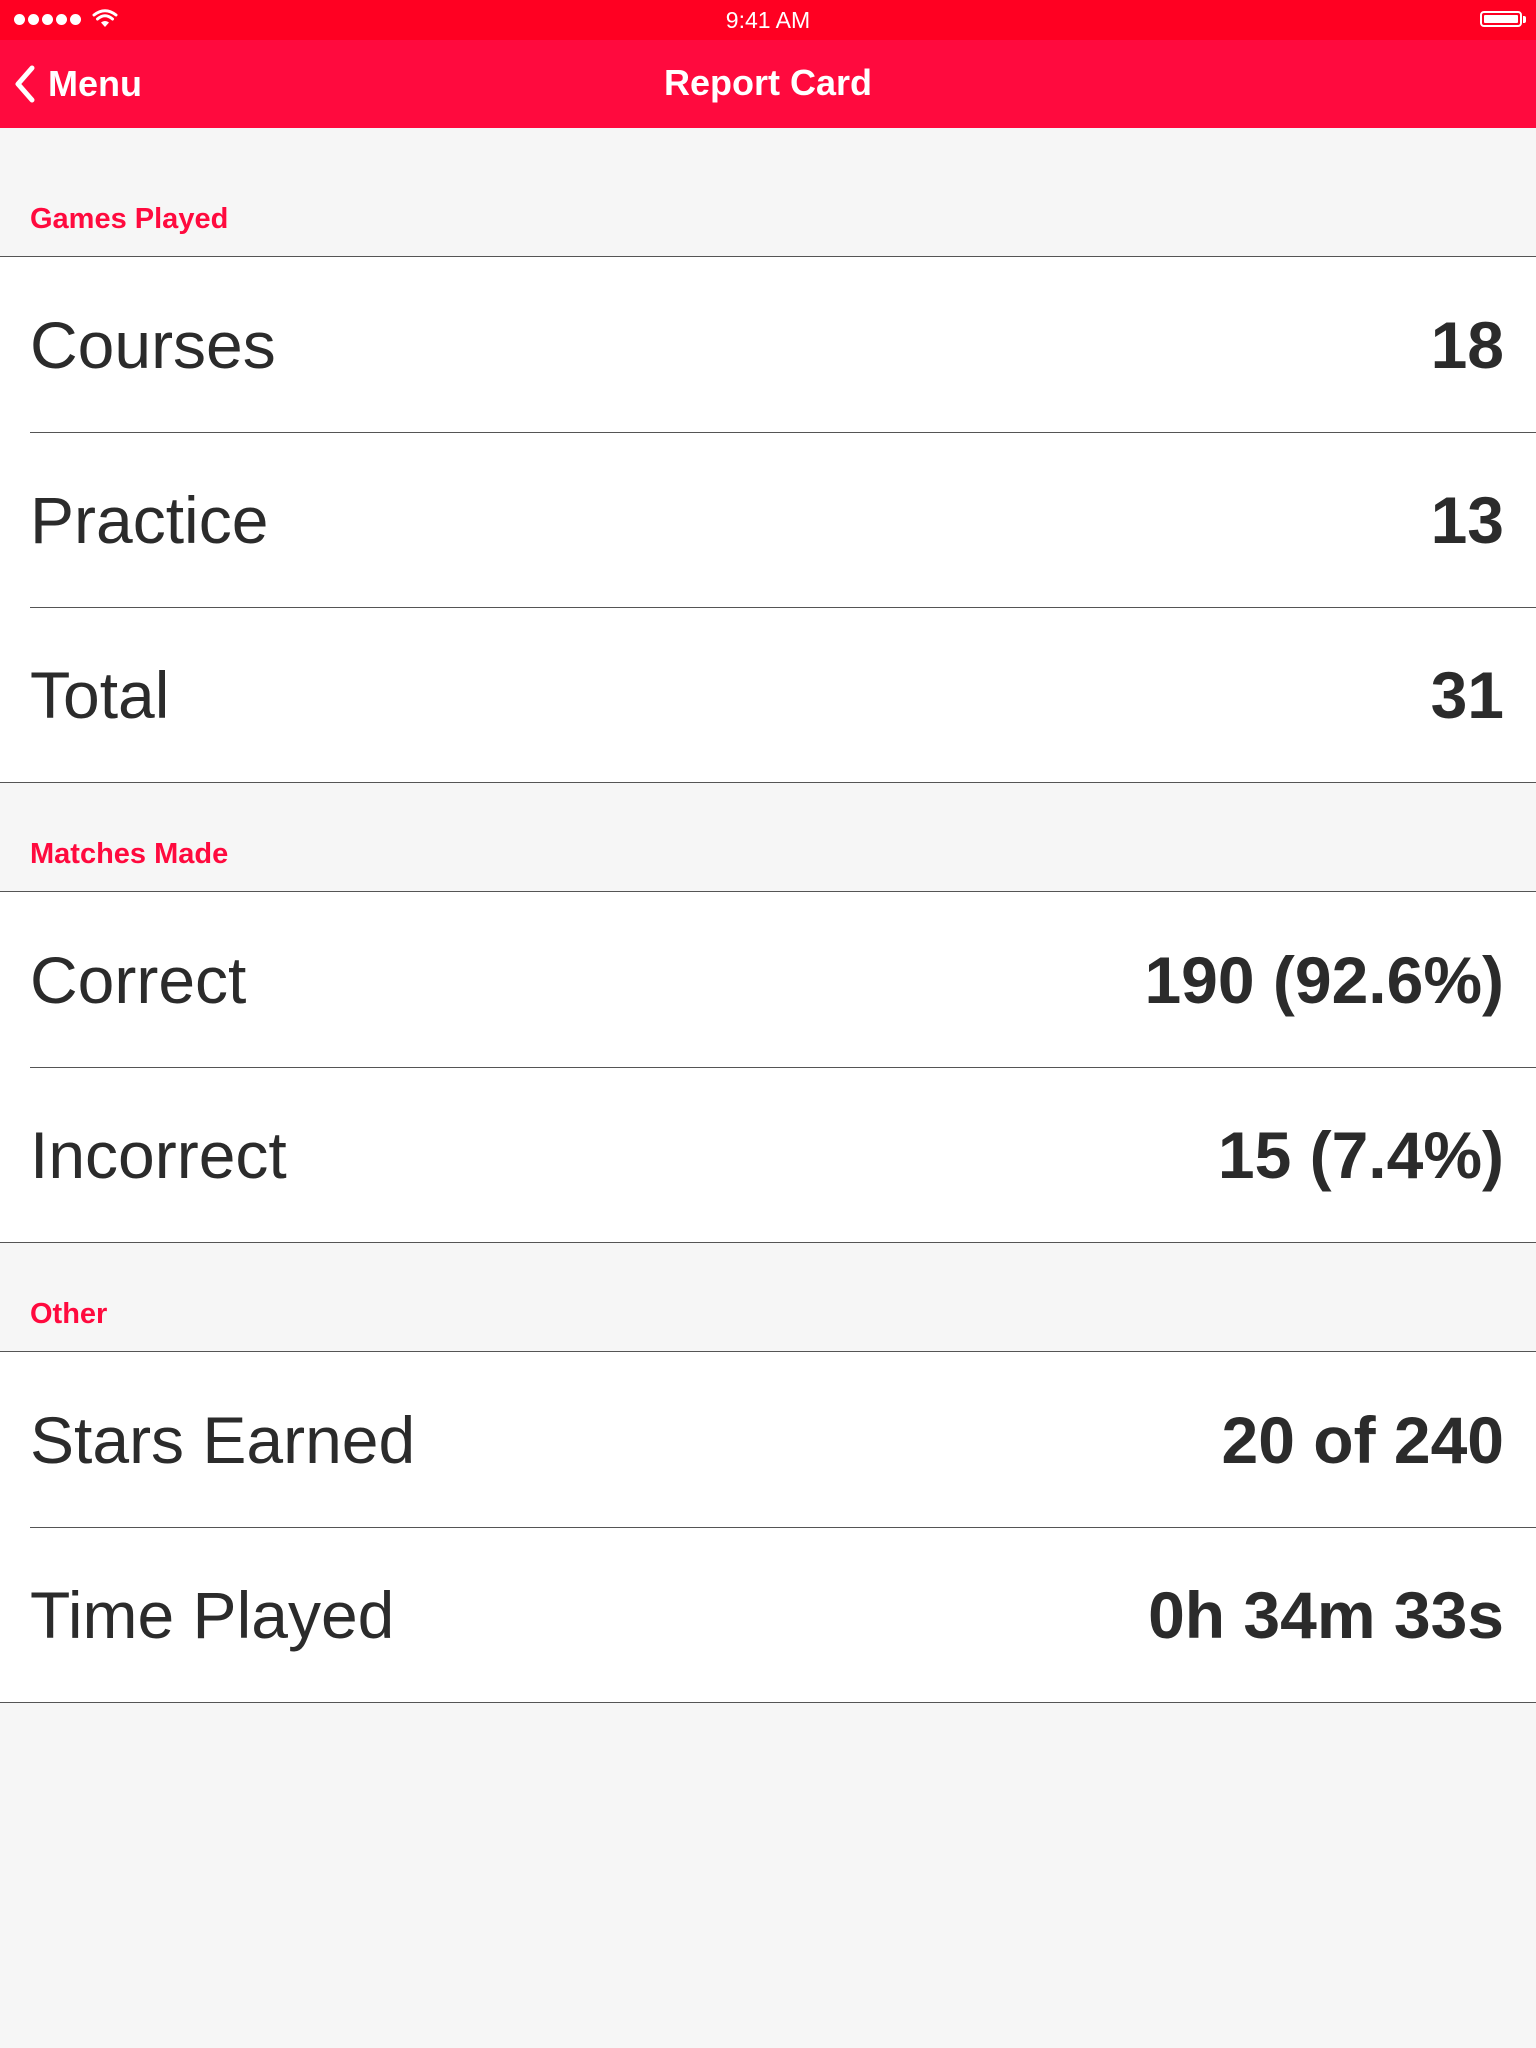 The image size is (1536, 2048). What do you see at coordinates (212, 1614) in the screenshot?
I see `row-label: Time Played` at bounding box center [212, 1614].